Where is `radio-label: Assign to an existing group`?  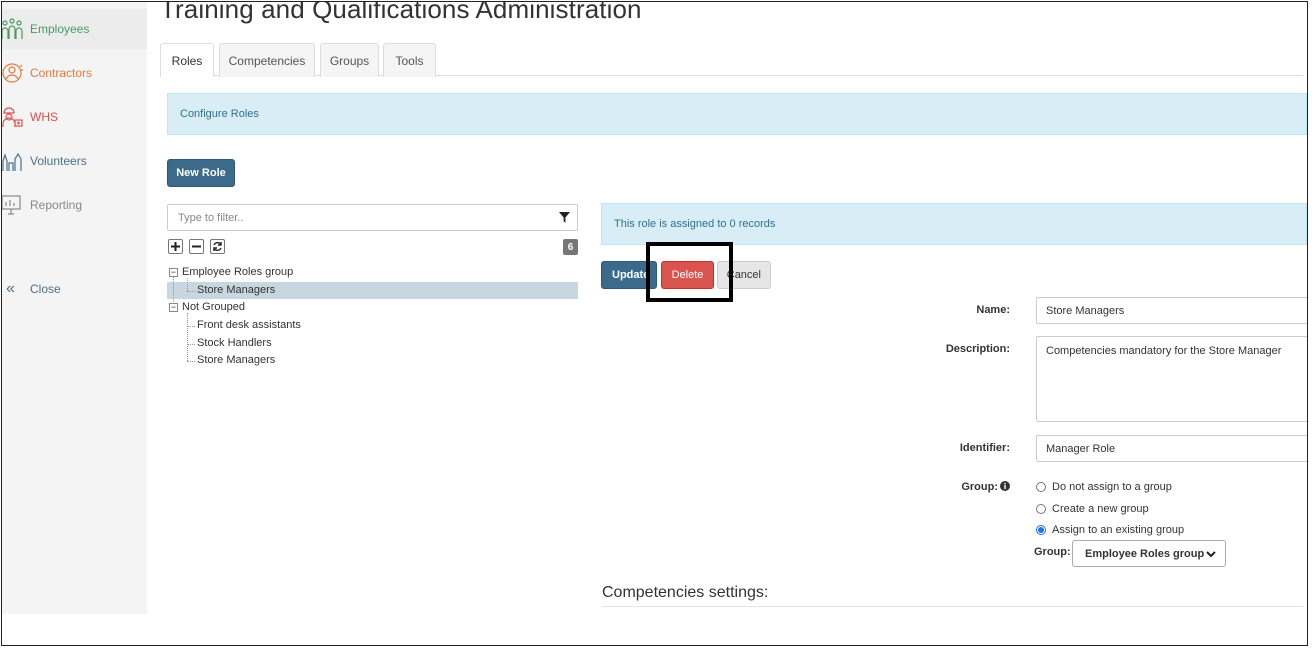
radio-label: Assign to an existing group is located at coordinates (1118, 530).